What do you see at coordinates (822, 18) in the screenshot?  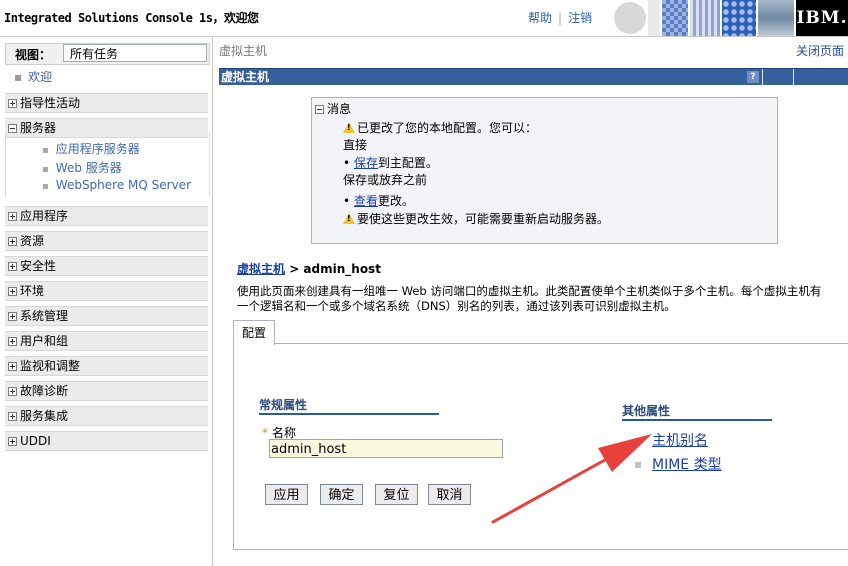 I see `ibm-logo: IBM.` at bounding box center [822, 18].